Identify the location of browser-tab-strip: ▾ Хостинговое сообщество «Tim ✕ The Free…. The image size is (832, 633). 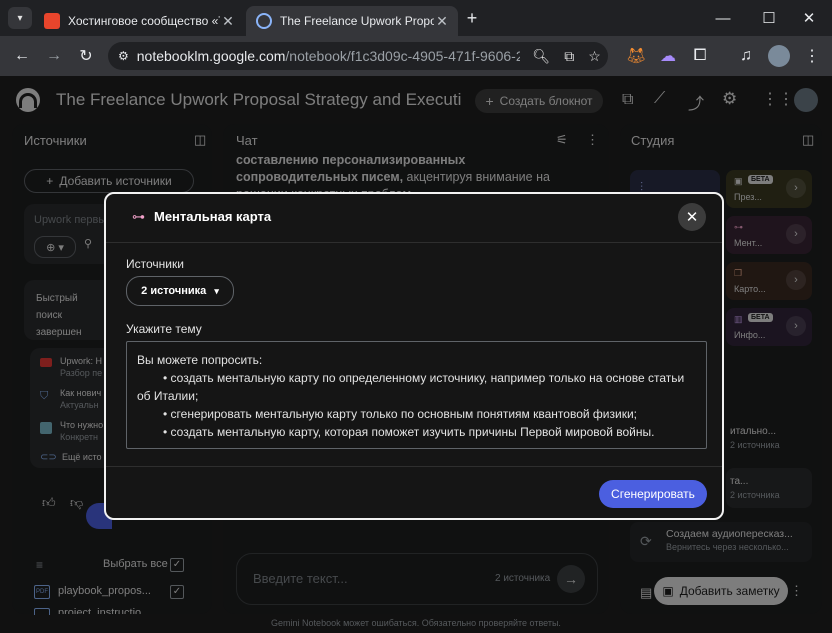
(416, 18).